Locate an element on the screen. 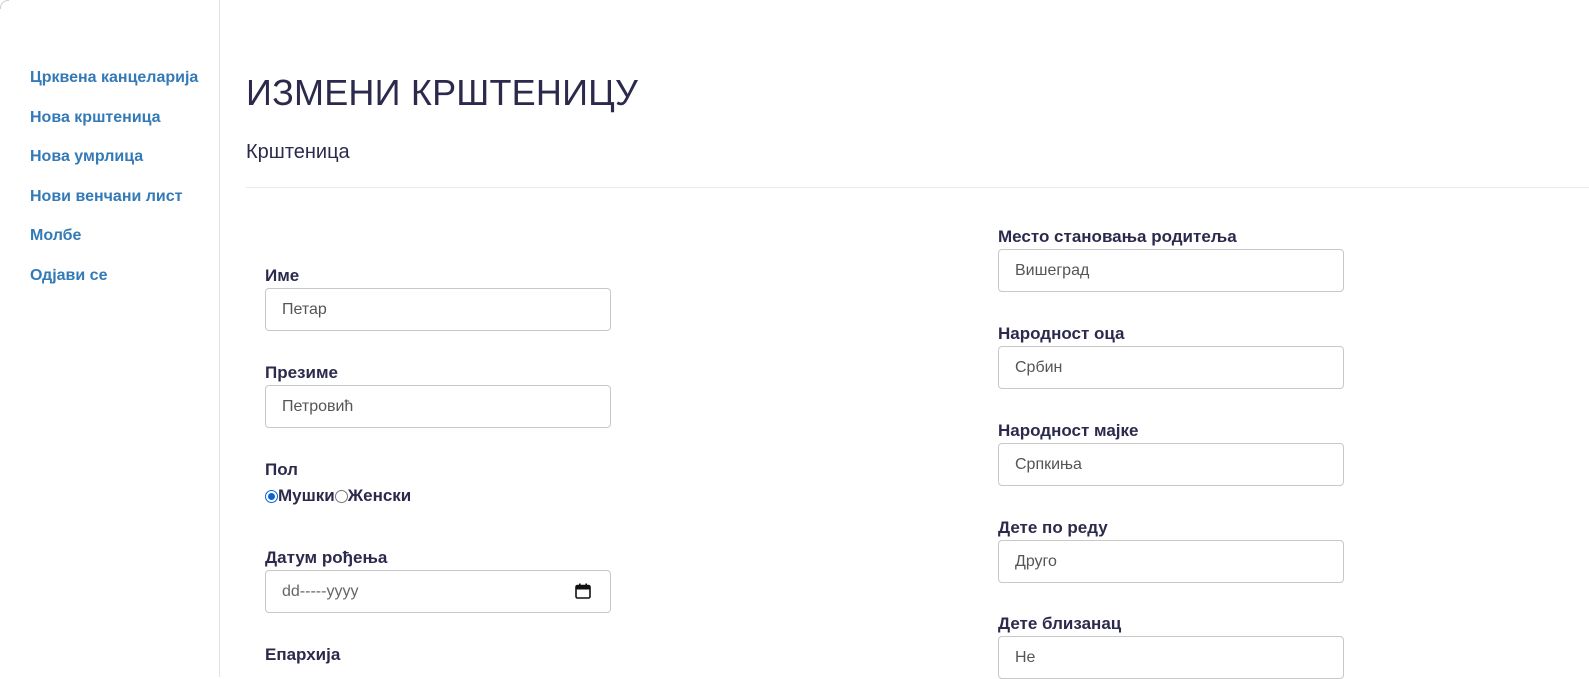 Image resolution: width=1589 pixels, height=679 pixels. birth-date-label: Датум рођења is located at coordinates (326, 557).